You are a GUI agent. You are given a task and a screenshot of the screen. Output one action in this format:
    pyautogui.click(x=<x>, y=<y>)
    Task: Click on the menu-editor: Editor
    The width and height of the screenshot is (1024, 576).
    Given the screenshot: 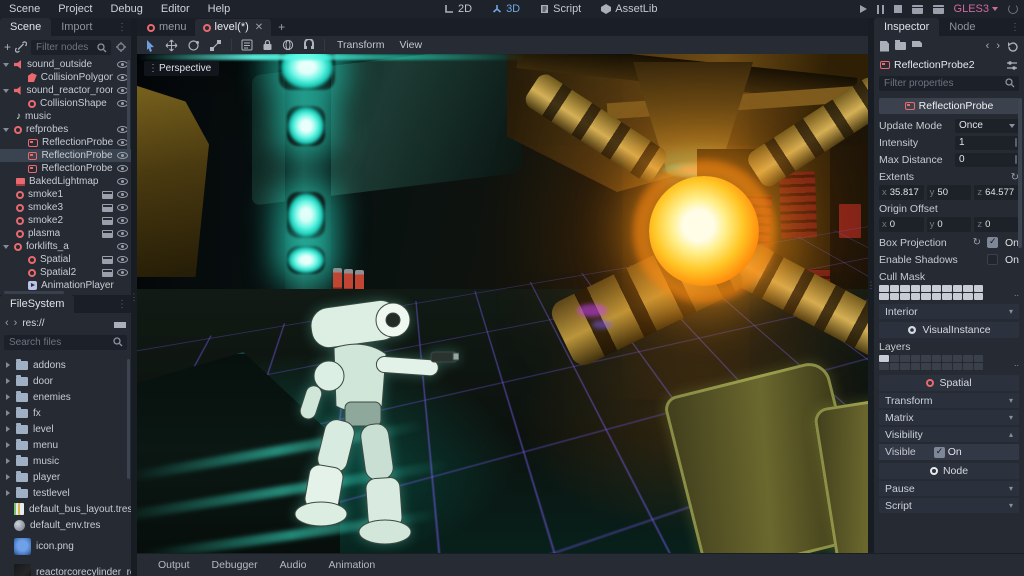 What is the action you would take?
    pyautogui.click(x=175, y=9)
    